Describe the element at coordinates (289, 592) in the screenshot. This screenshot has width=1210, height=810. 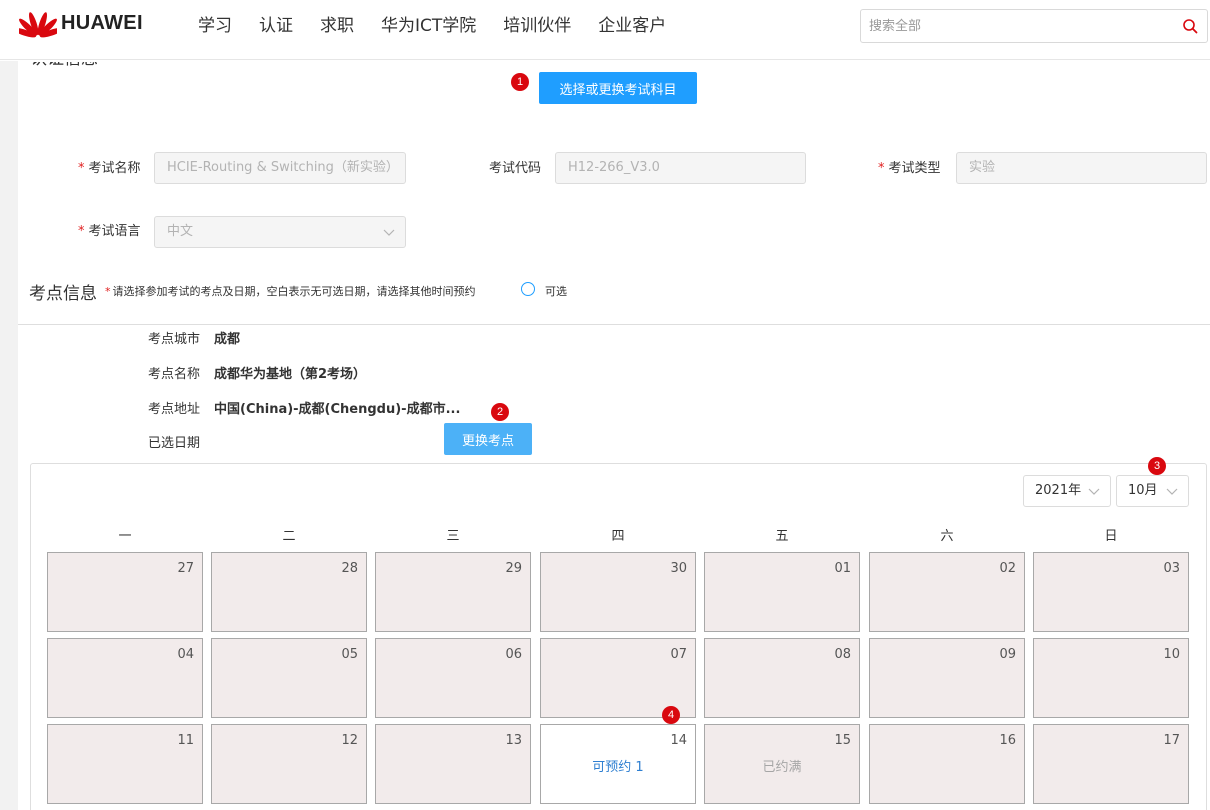
I see `calendar-day: 28` at that location.